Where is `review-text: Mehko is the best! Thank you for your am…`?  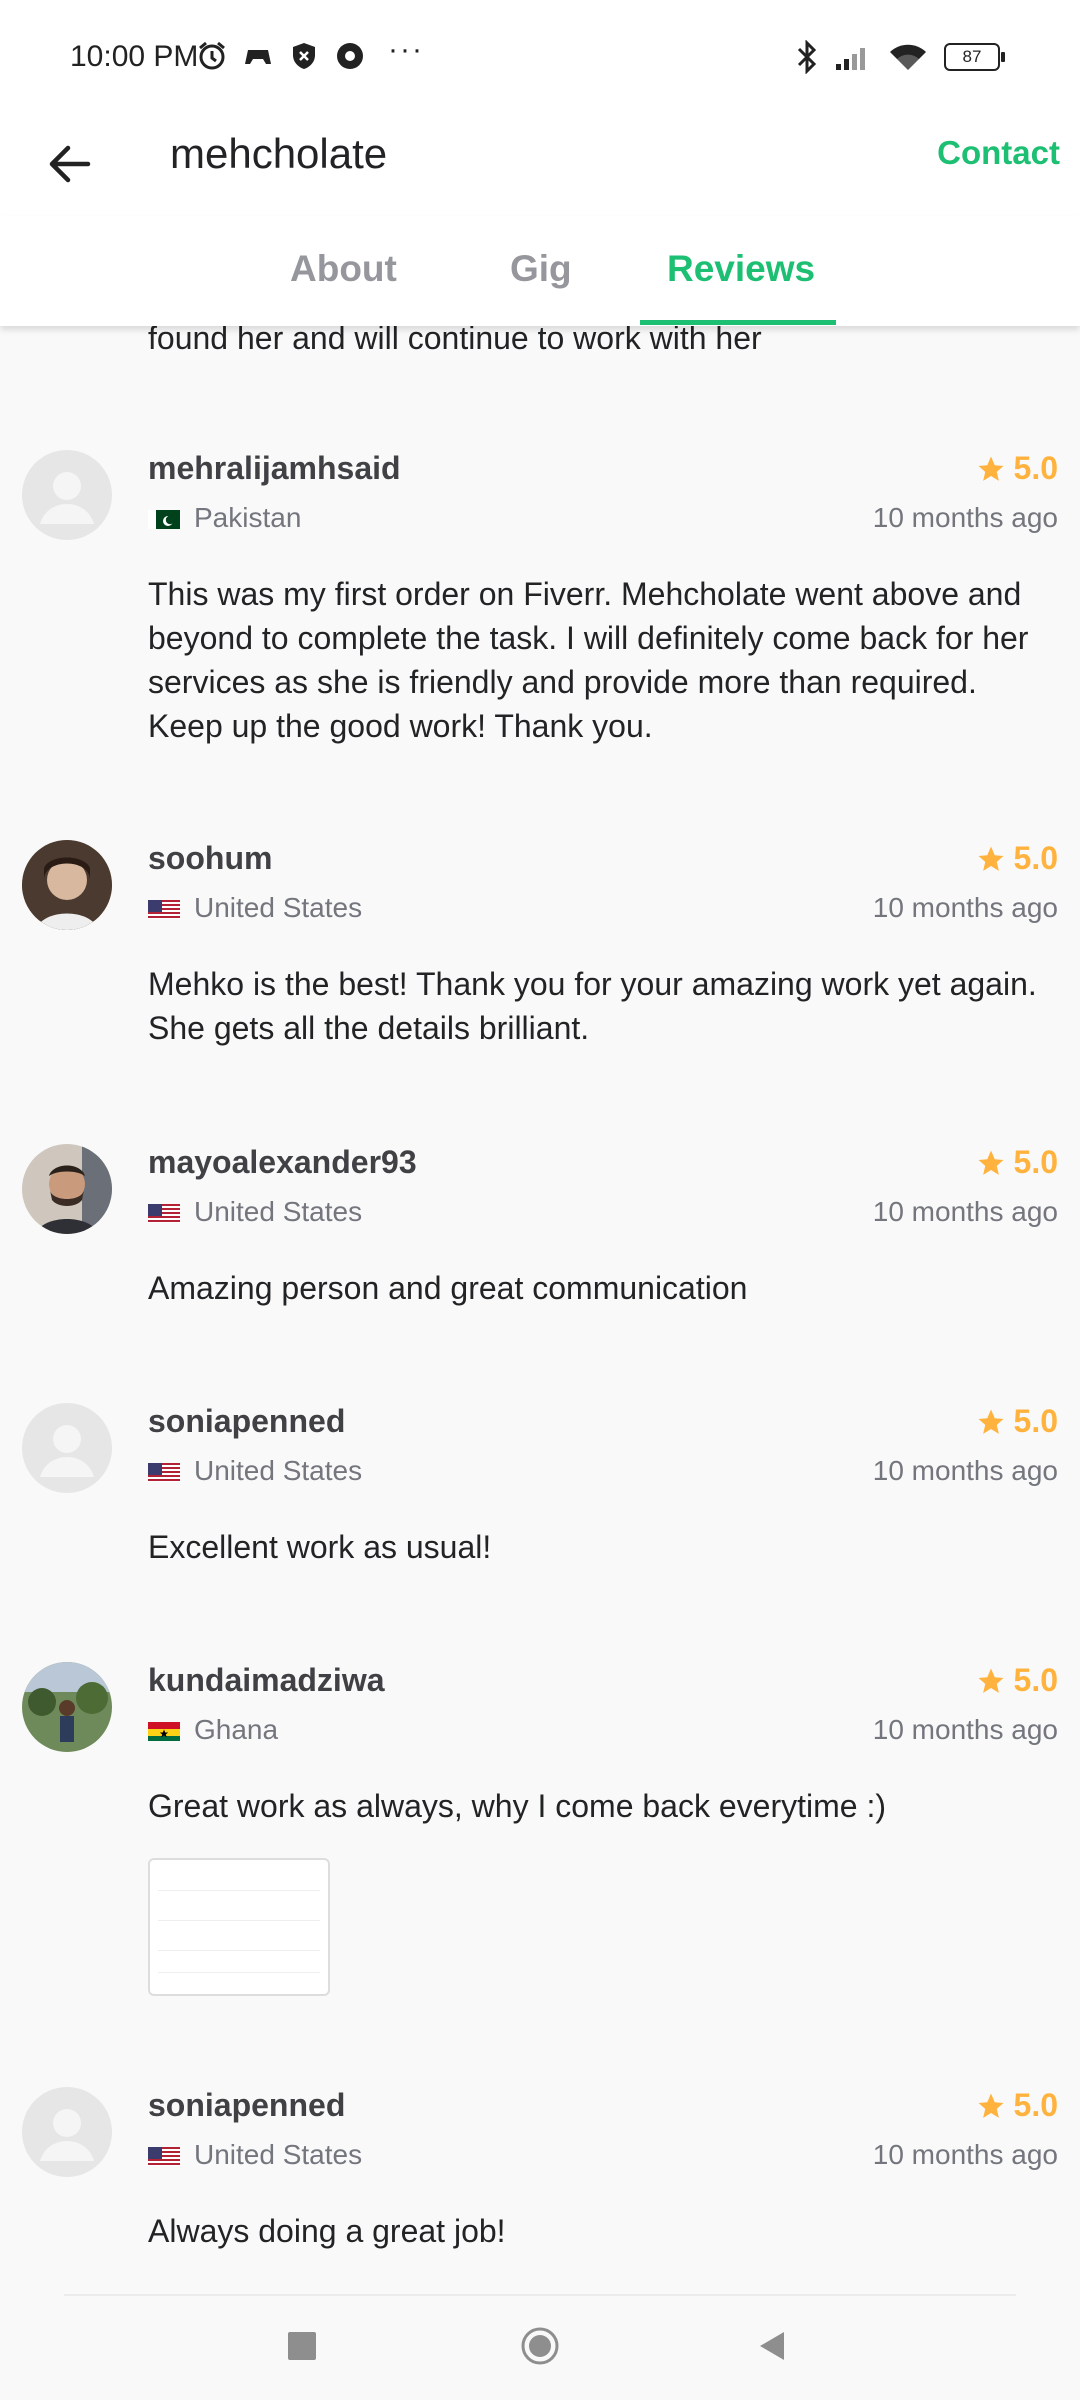 review-text: Mehko is the best! Thank you for your am… is located at coordinates (592, 1006).